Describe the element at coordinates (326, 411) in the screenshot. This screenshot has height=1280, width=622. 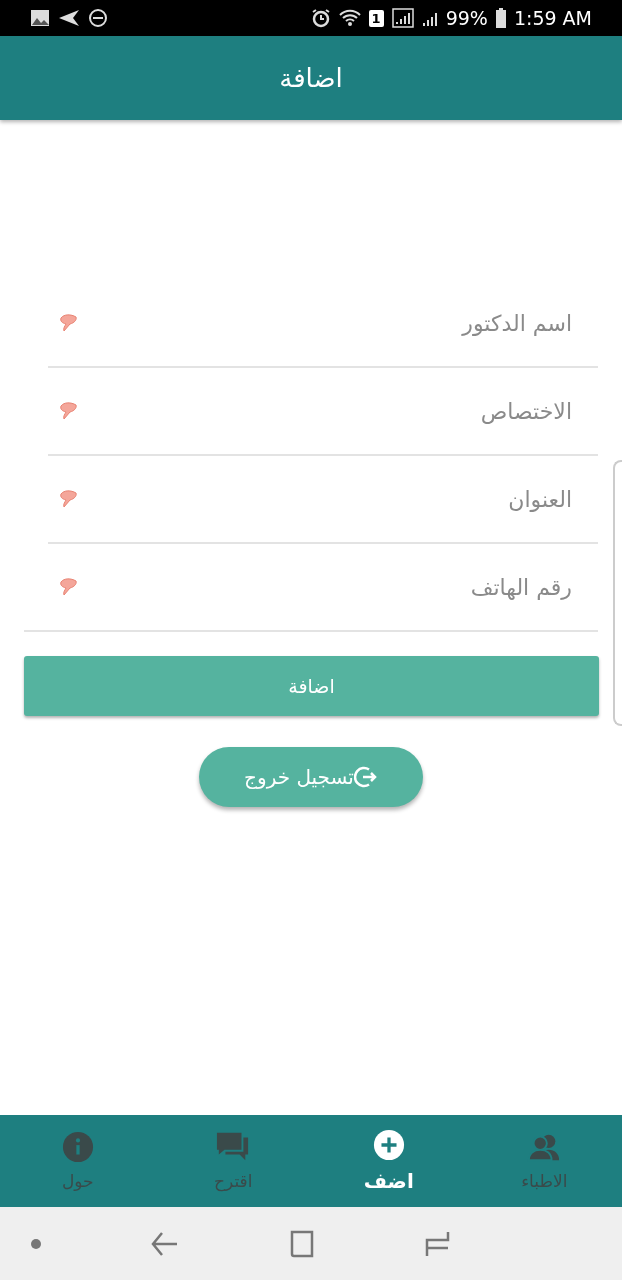
I see `text-field: الاختصاص` at that location.